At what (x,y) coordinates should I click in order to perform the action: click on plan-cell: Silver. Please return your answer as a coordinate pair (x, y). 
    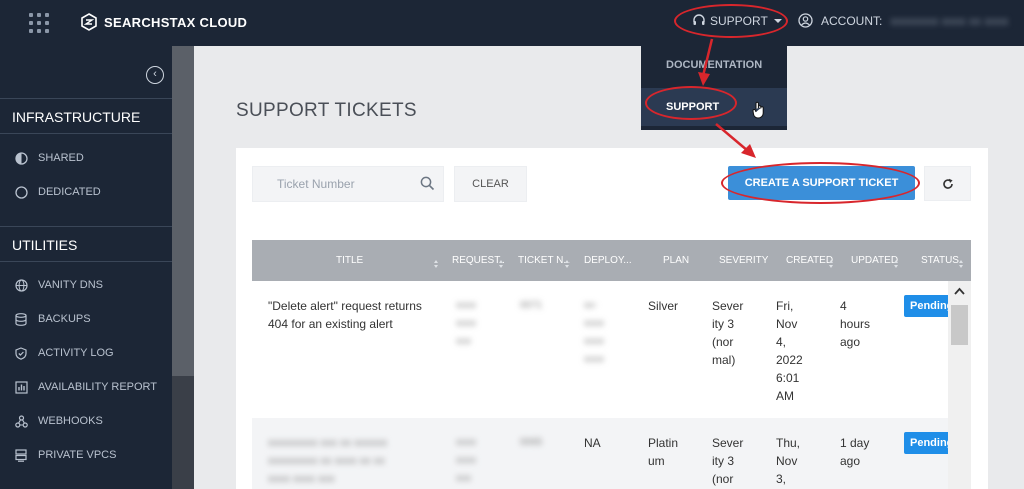
    Looking at the image, I should click on (663, 306).